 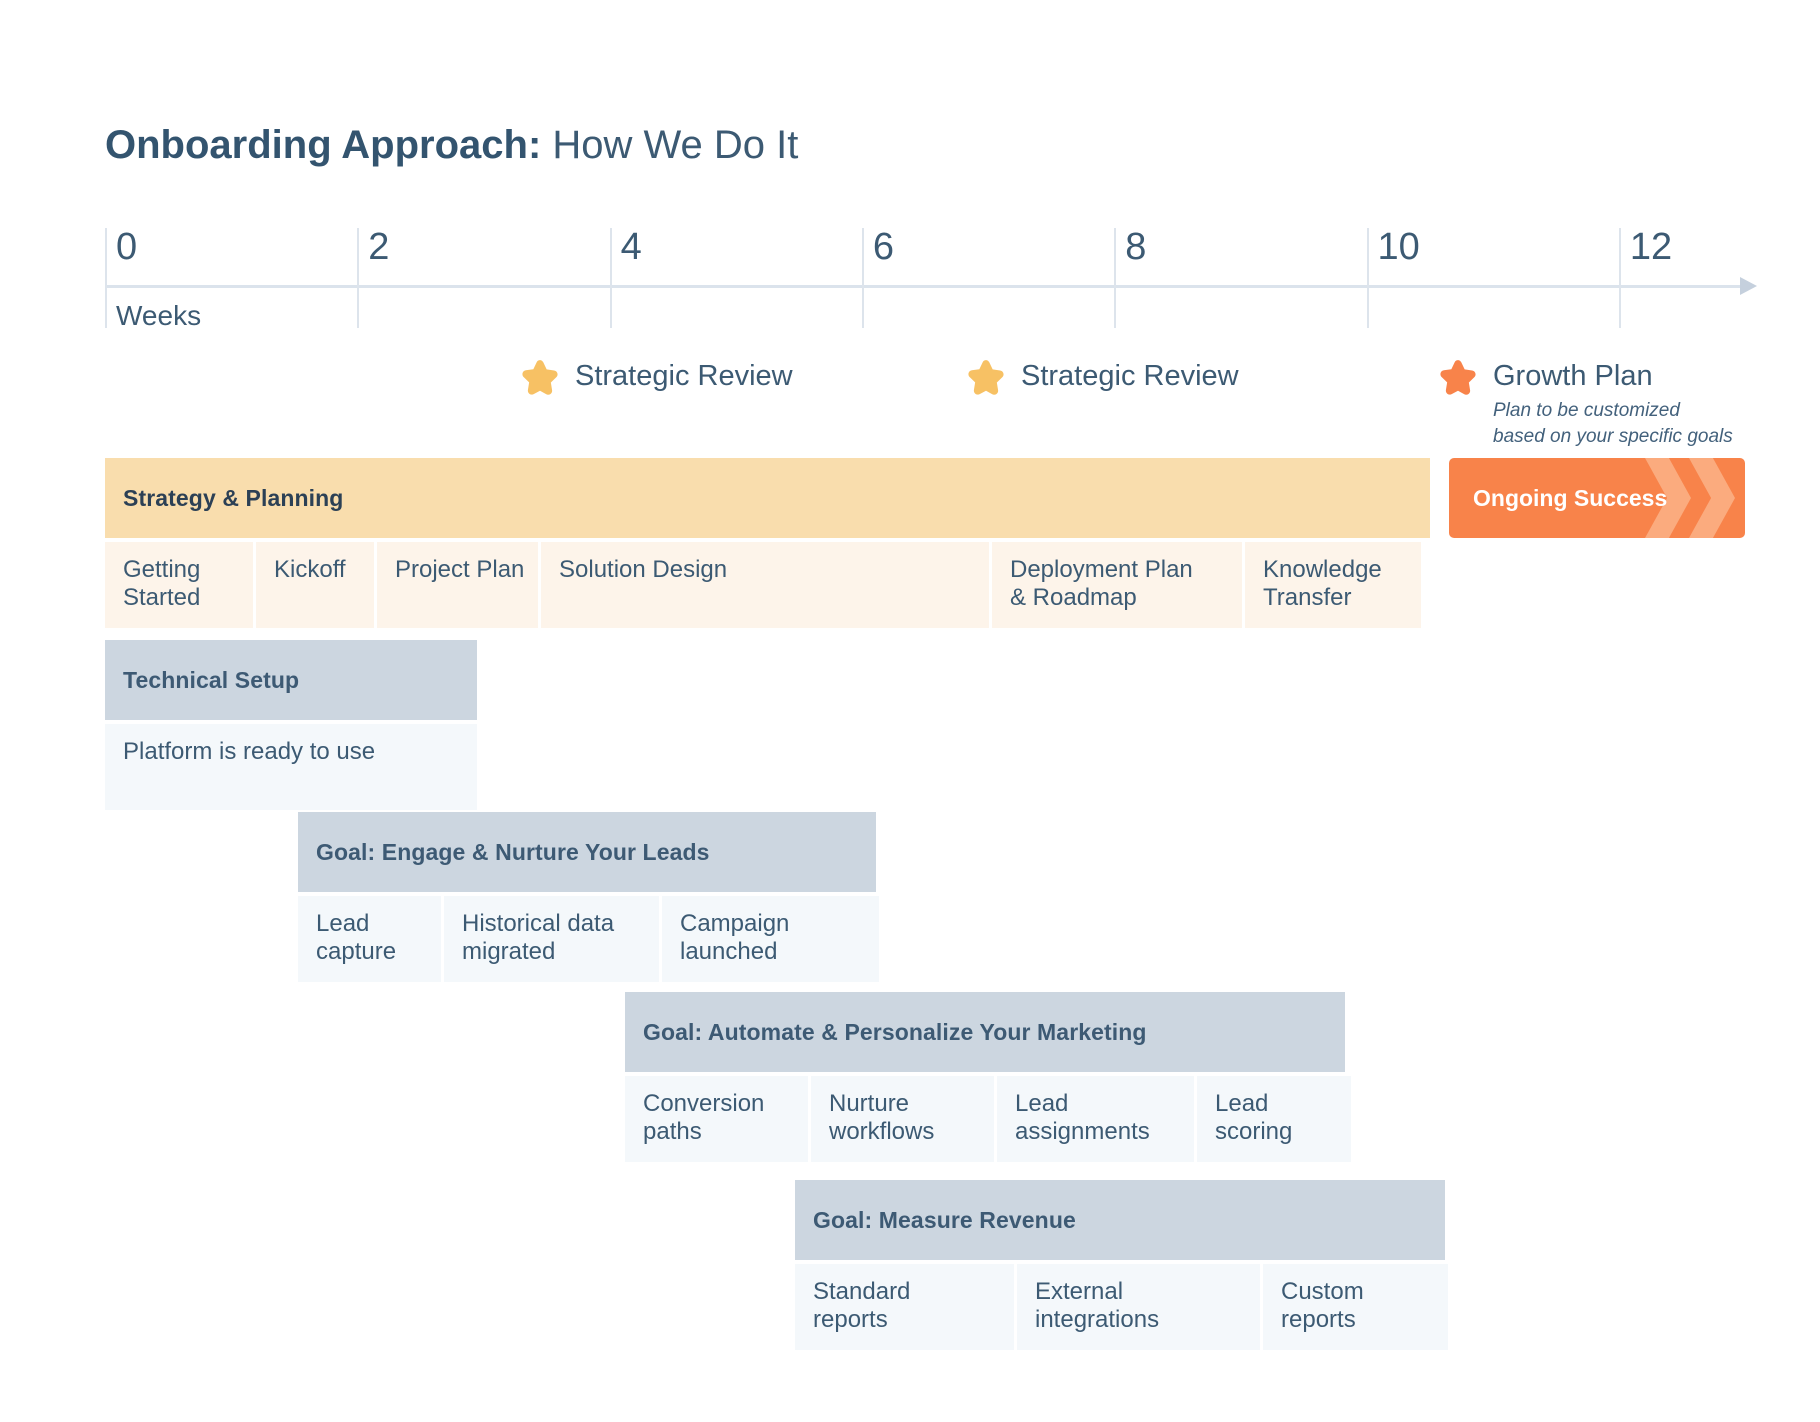 What do you see at coordinates (159, 315) in the screenshot?
I see `timeline-unit-label: Weeks` at bounding box center [159, 315].